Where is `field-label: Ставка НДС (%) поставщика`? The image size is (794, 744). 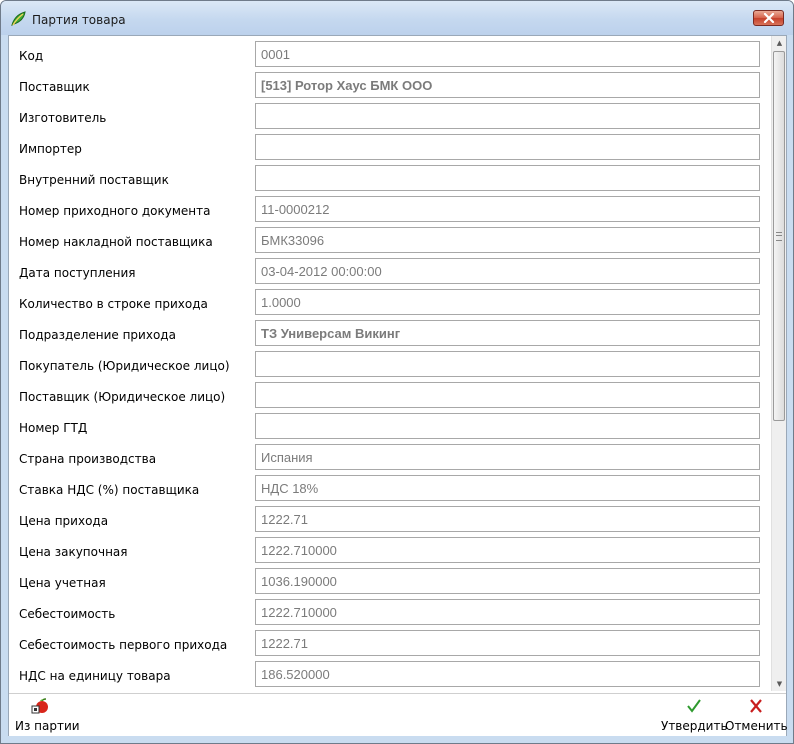 field-label: Ставка НДС (%) поставщика is located at coordinates (109, 490).